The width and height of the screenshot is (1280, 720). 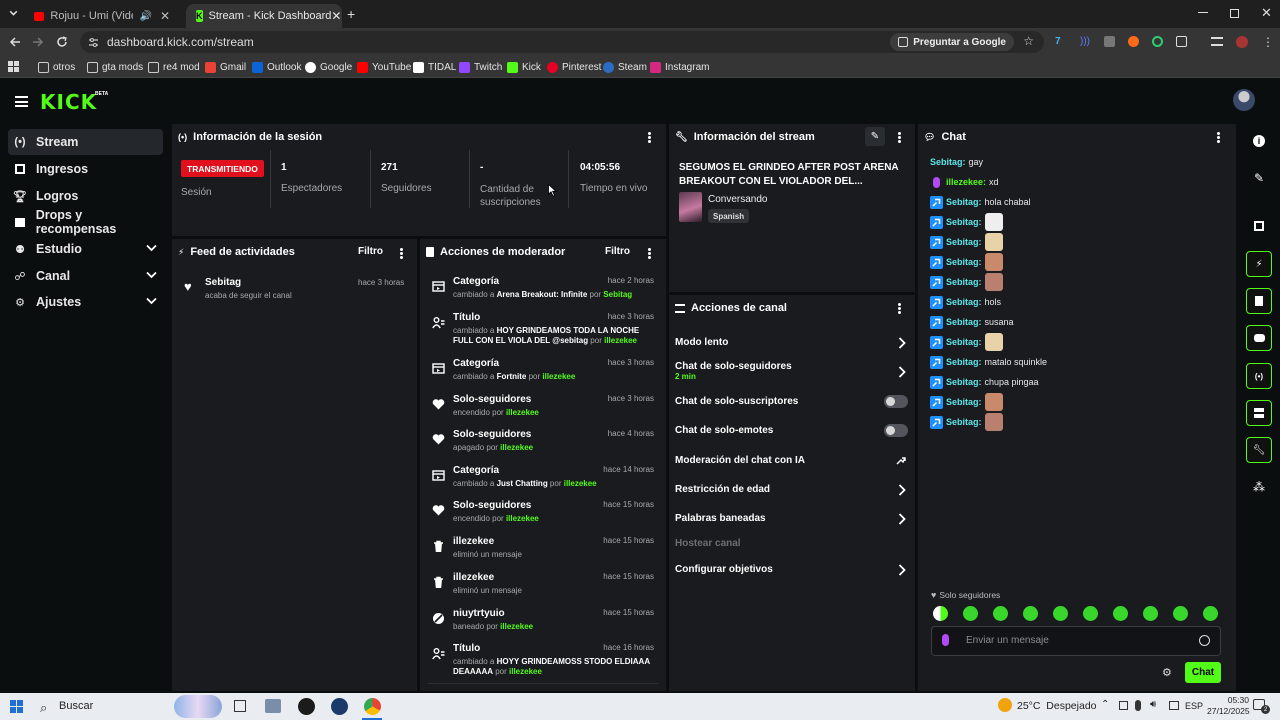 What do you see at coordinates (792, 402) in the screenshot?
I see `channel-action-chat-de-solo-suscriptores: Chat de solo-suscriptores` at bounding box center [792, 402].